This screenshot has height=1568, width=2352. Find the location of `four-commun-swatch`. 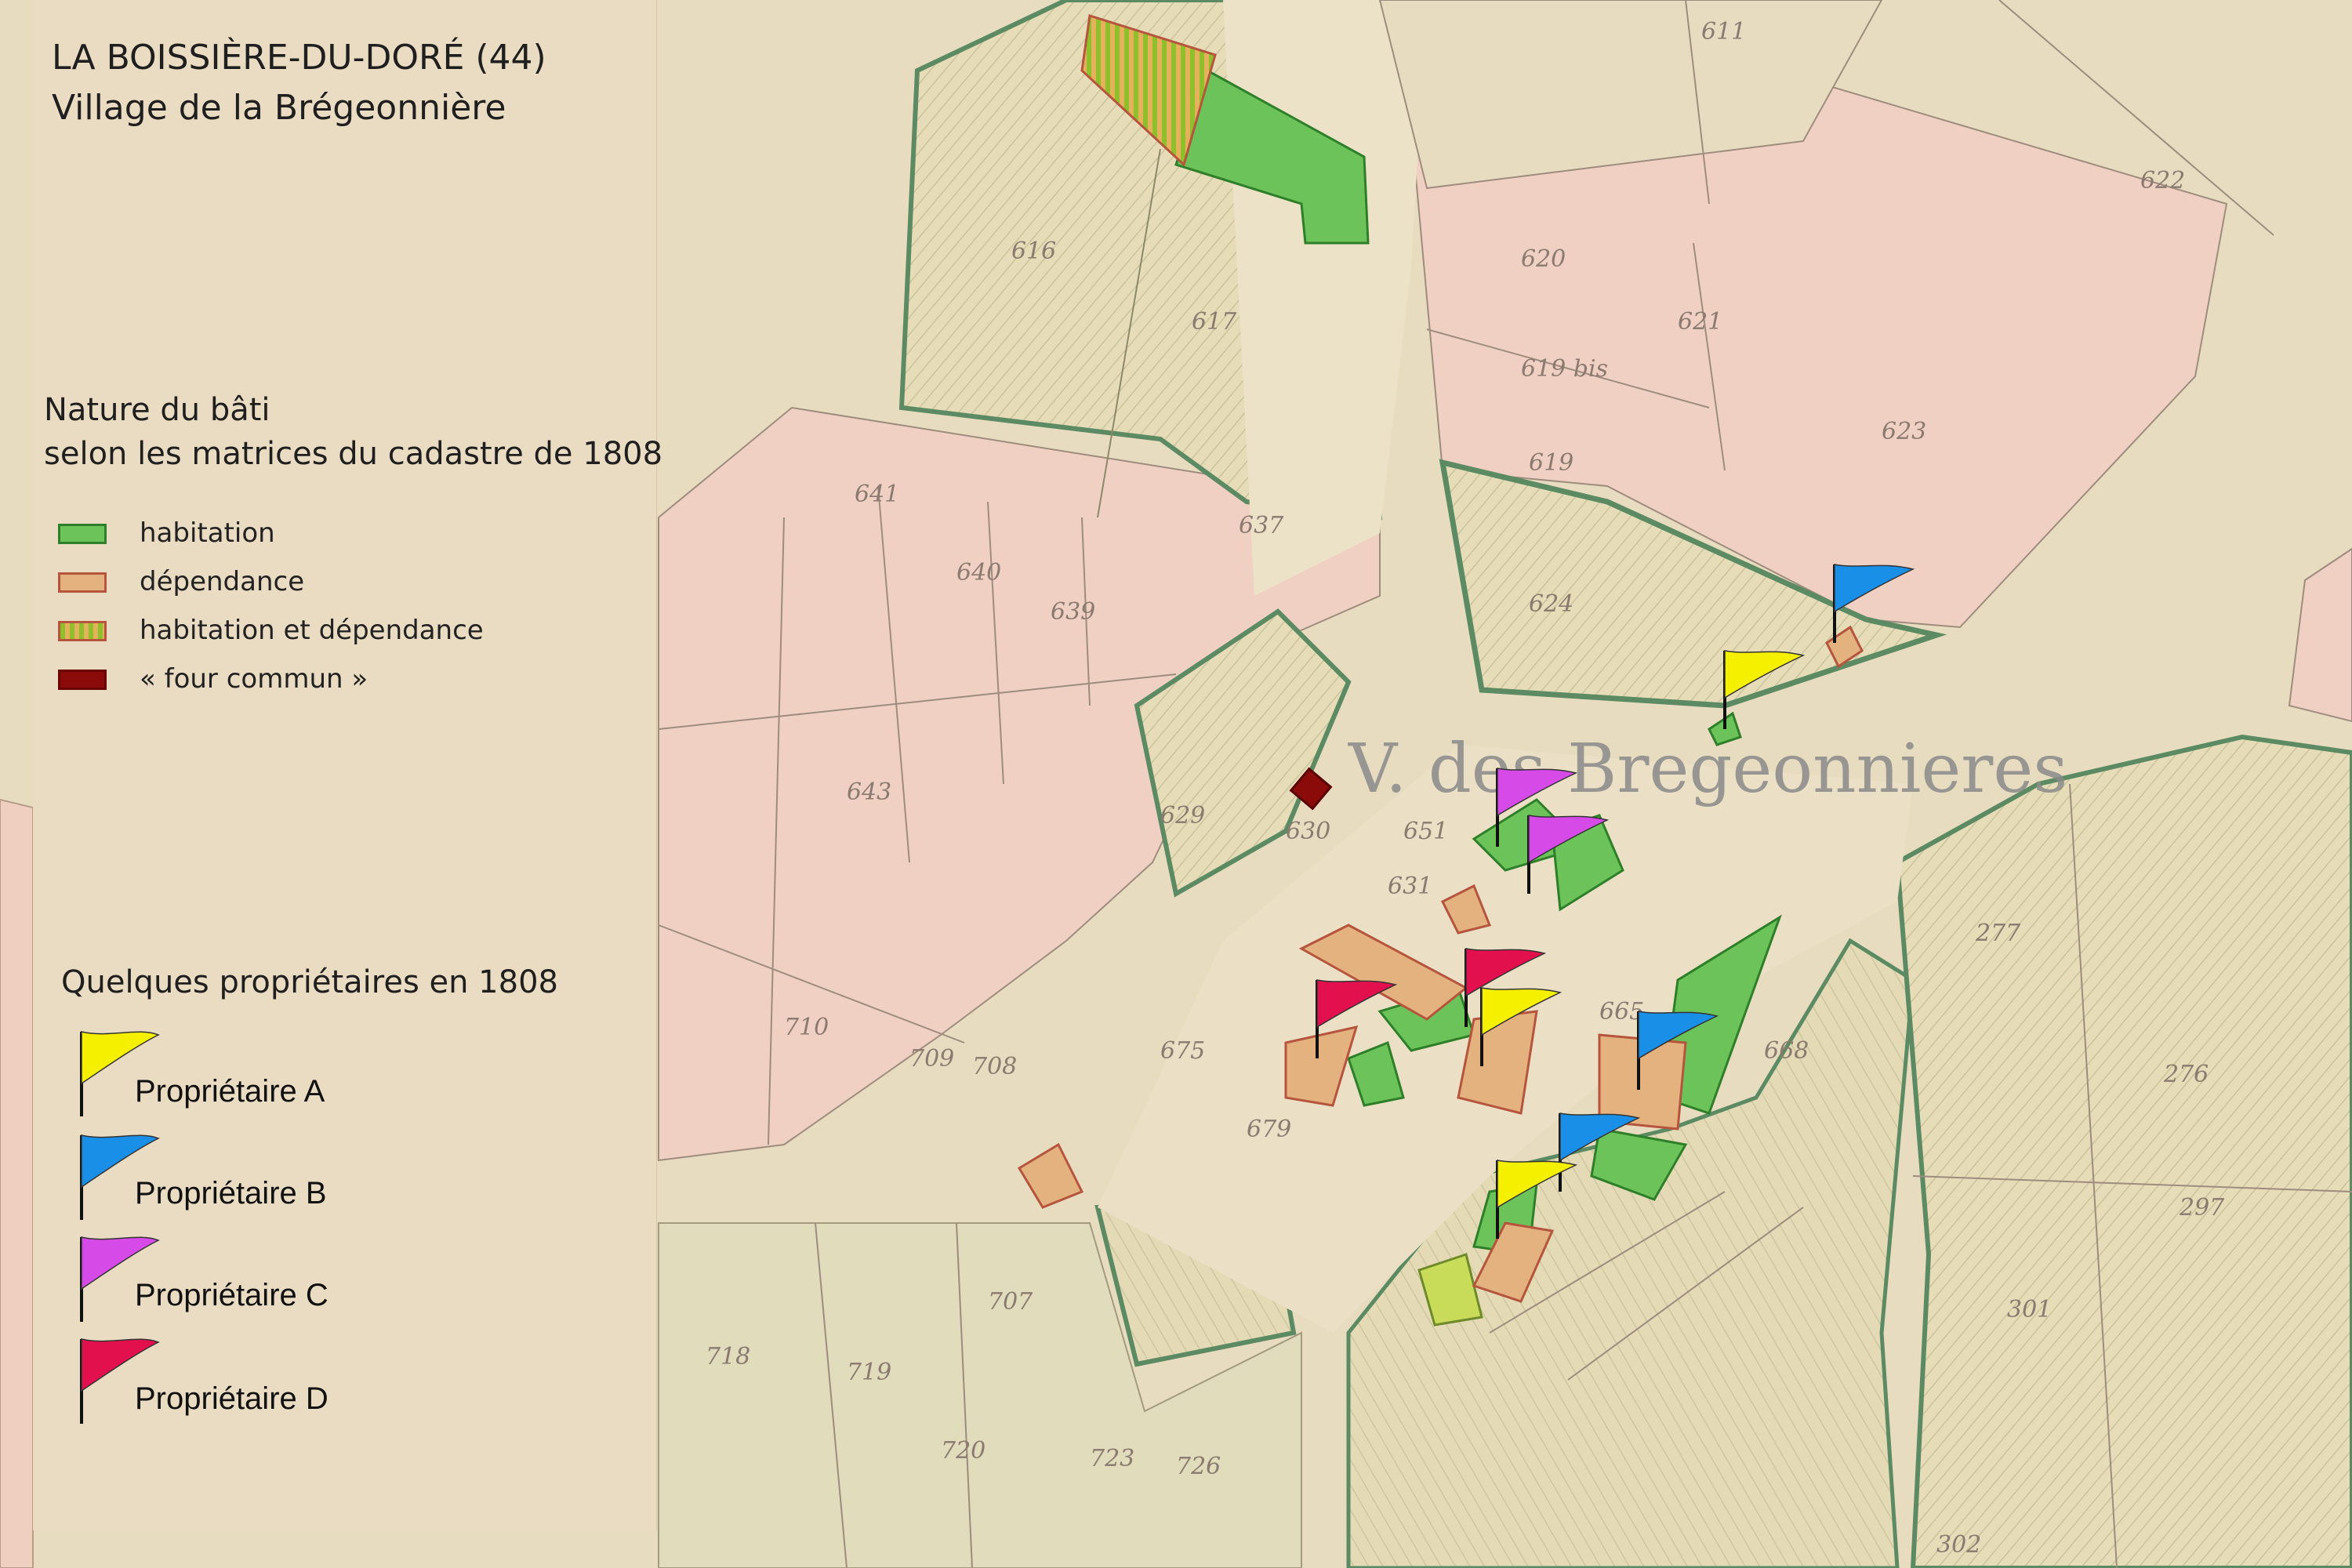

four-commun-swatch is located at coordinates (82, 680).